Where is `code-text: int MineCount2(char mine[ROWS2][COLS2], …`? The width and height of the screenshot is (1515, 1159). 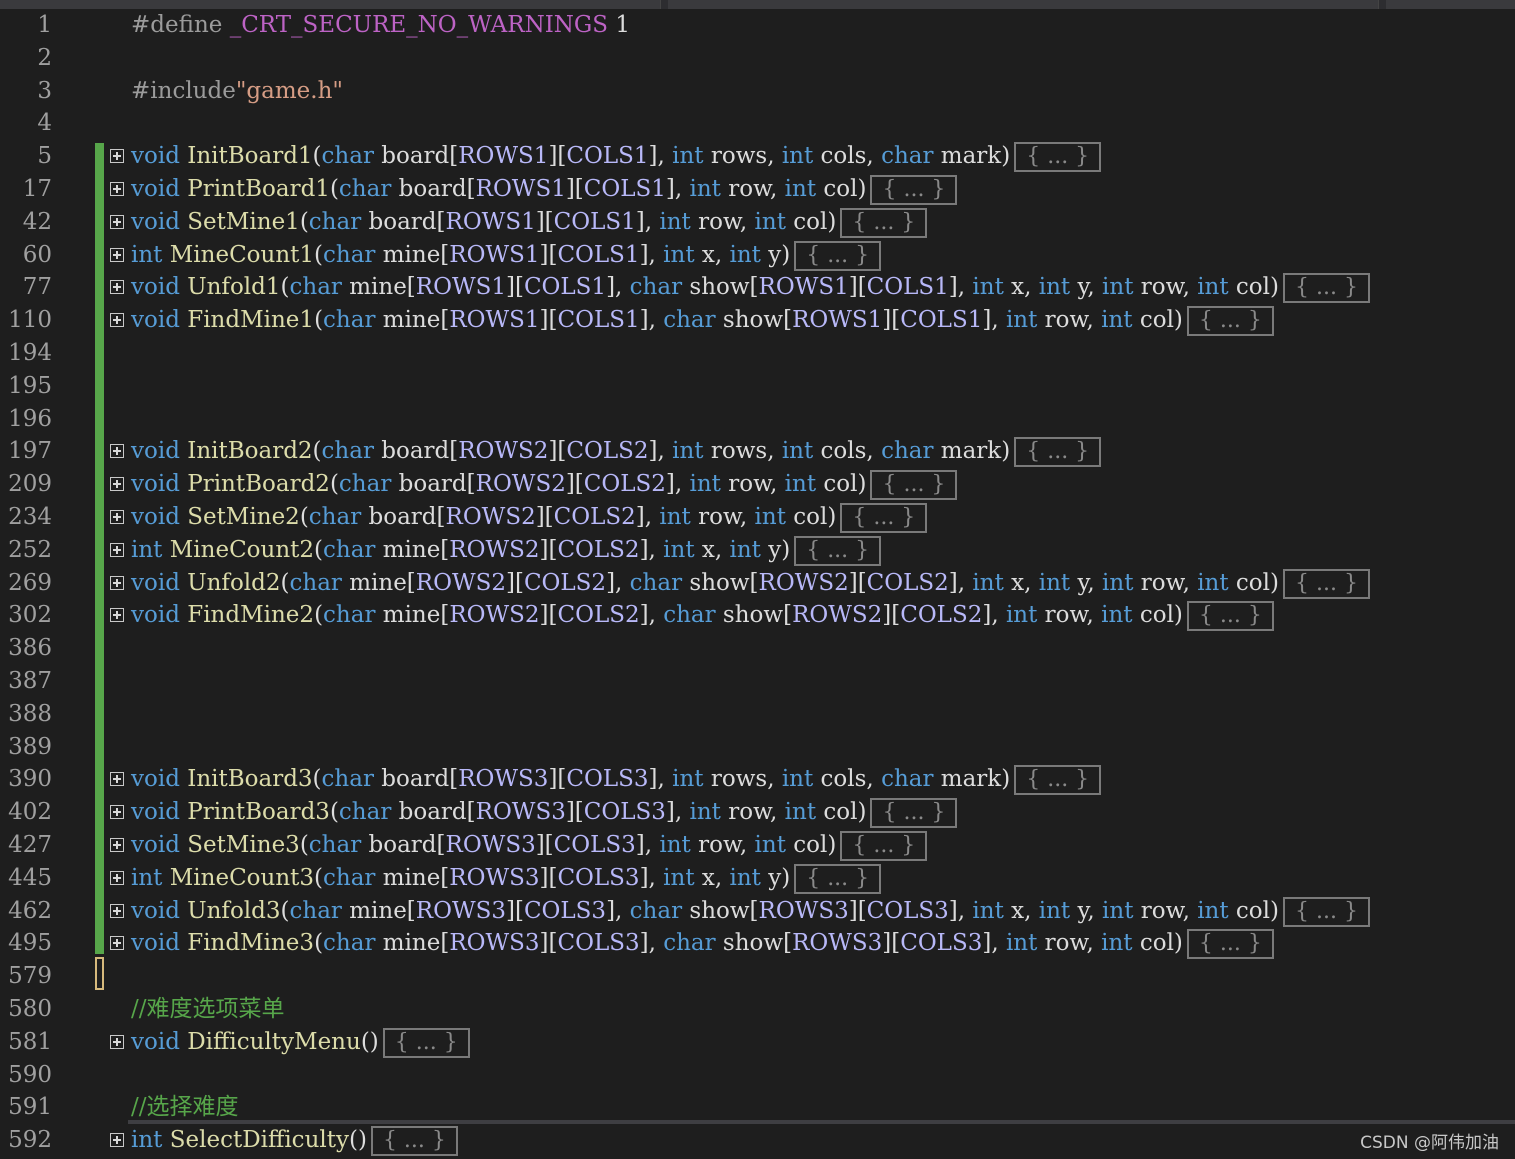 code-text: int MineCount2(char mine[ROWS2][COLS2], … is located at coordinates (506, 550).